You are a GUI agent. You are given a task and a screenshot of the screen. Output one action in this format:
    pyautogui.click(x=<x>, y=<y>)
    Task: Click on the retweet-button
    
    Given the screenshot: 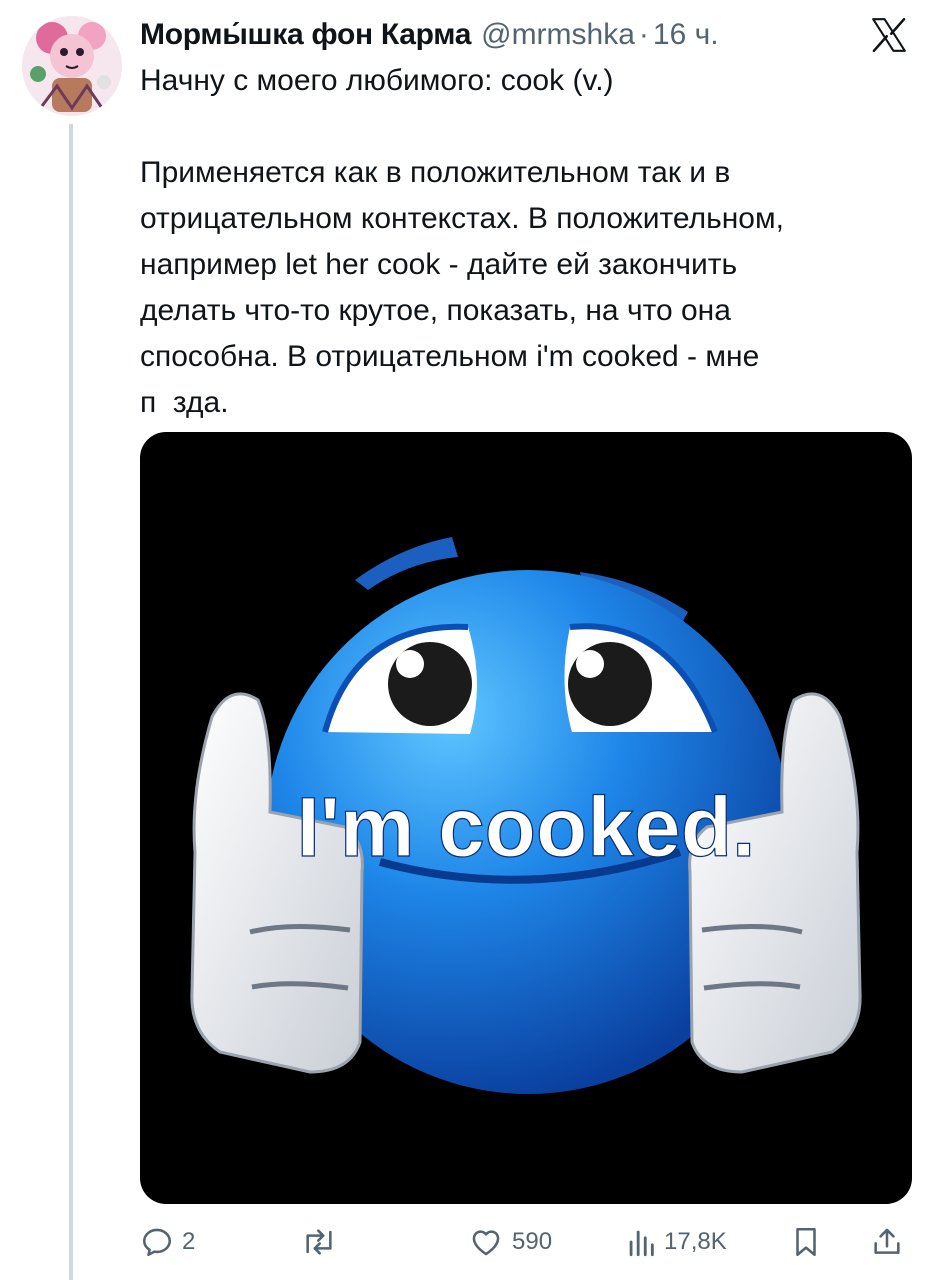 What is the action you would take?
    pyautogui.click(x=323, y=1242)
    